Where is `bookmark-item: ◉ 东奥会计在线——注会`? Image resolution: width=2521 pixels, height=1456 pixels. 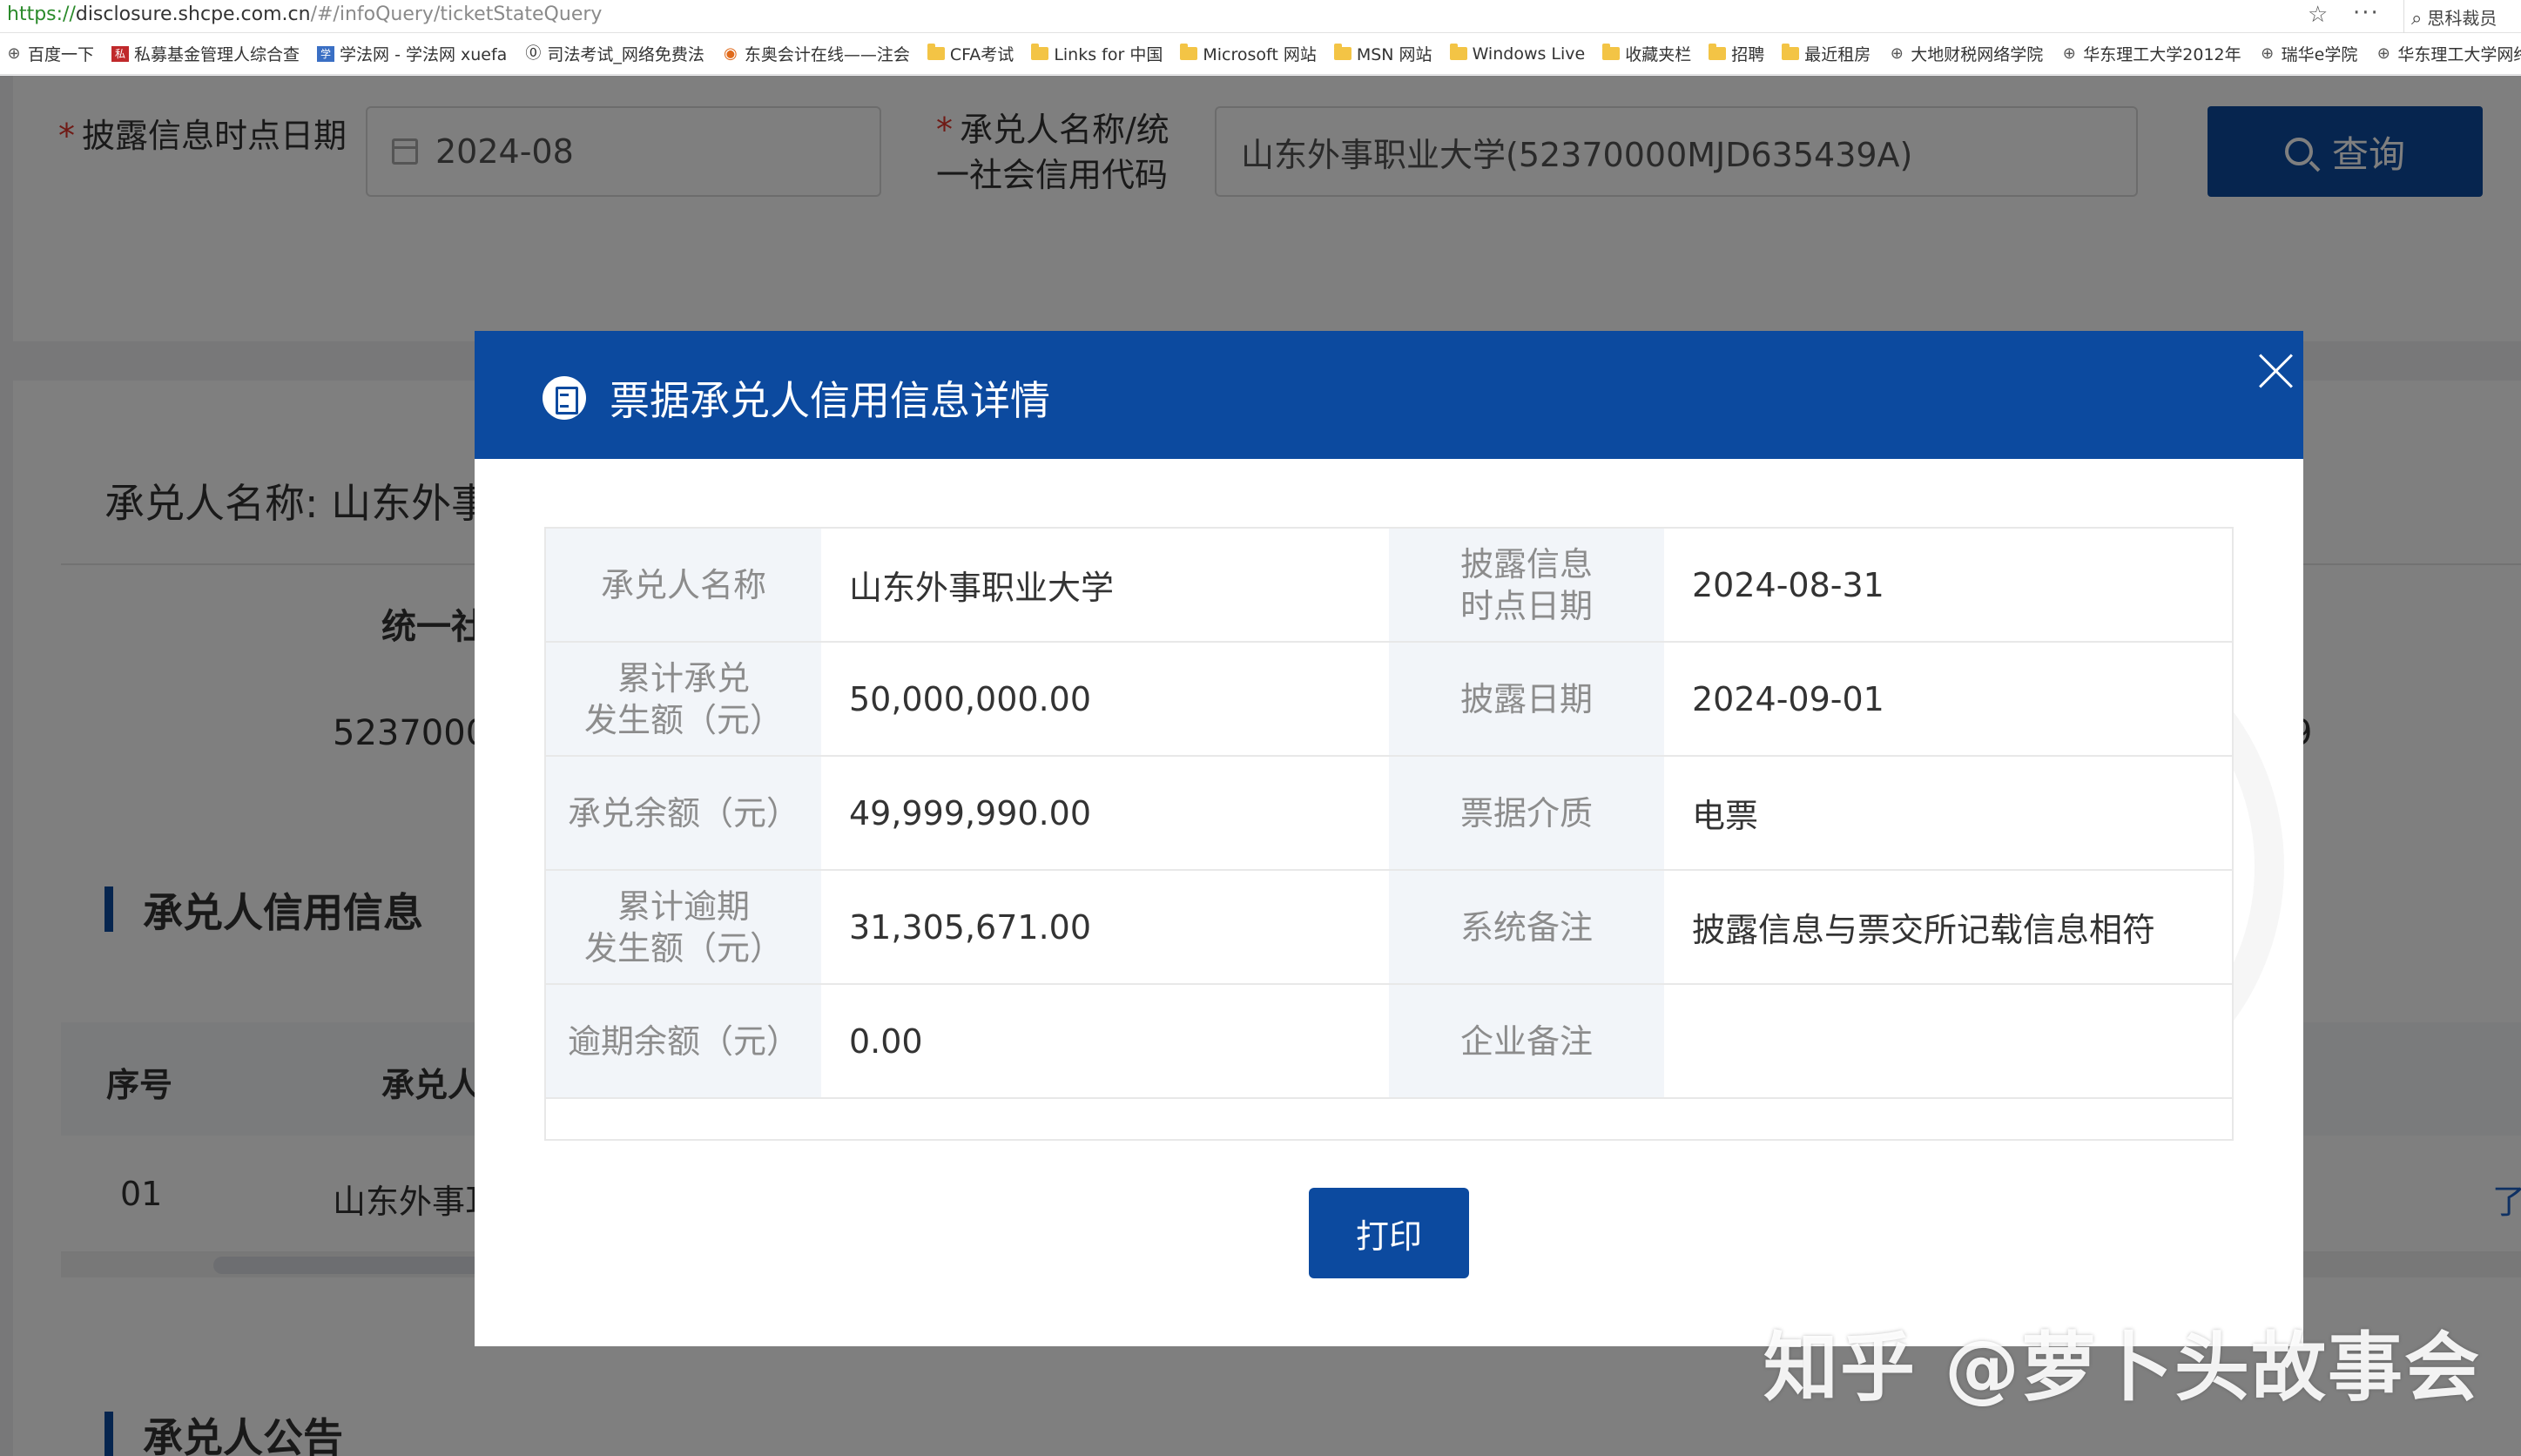 bookmark-item: ◉ 东奥会计在线——注会 is located at coordinates (816, 53).